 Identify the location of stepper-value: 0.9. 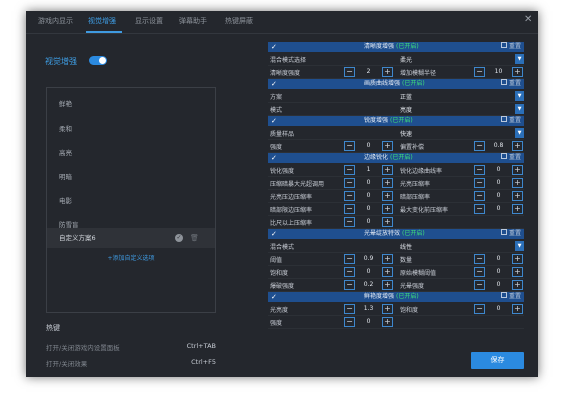
(368, 259).